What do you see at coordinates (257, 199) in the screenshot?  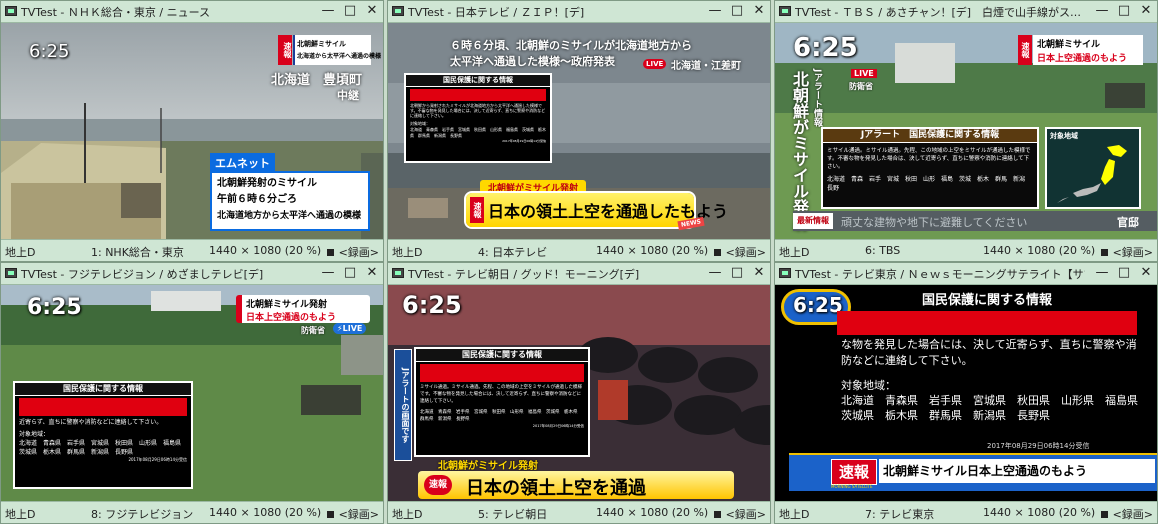 I see `alert-message-line-2: 午前６時６分ごろ` at bounding box center [257, 199].